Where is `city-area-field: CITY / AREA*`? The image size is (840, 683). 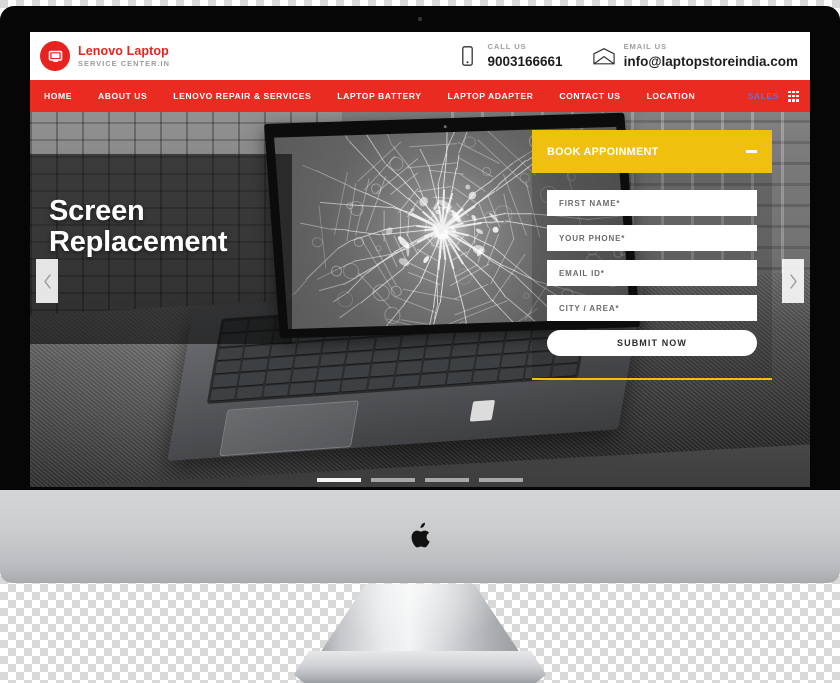
city-area-field: CITY / AREA* is located at coordinates (652, 308).